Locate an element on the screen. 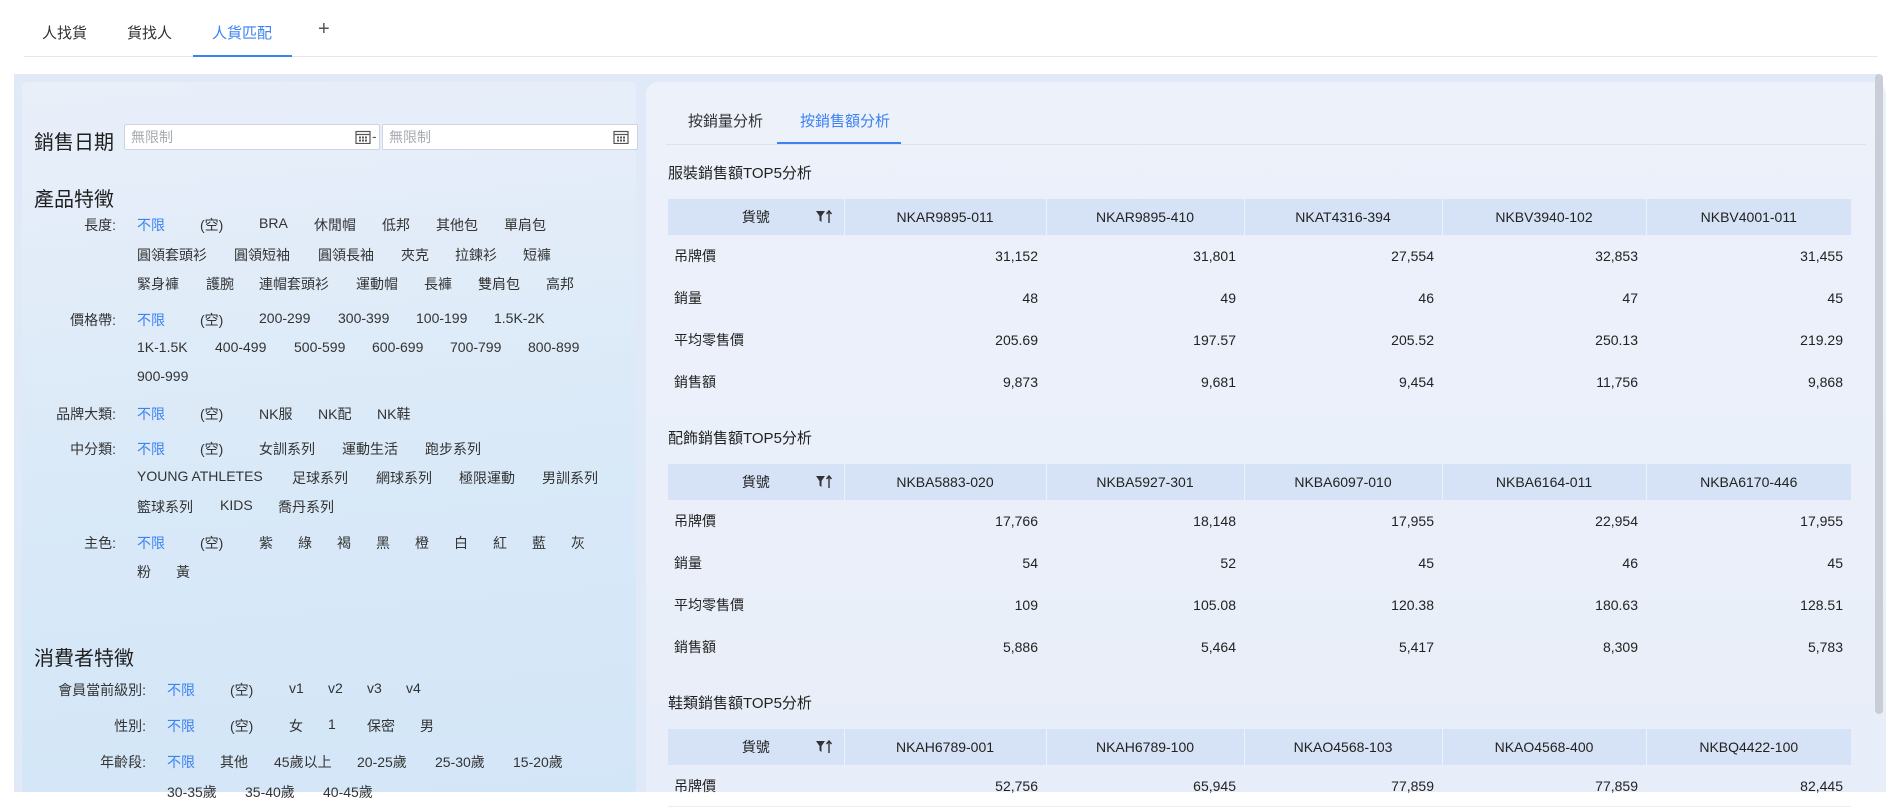  filter-option: 35-40歲 is located at coordinates (270, 792).